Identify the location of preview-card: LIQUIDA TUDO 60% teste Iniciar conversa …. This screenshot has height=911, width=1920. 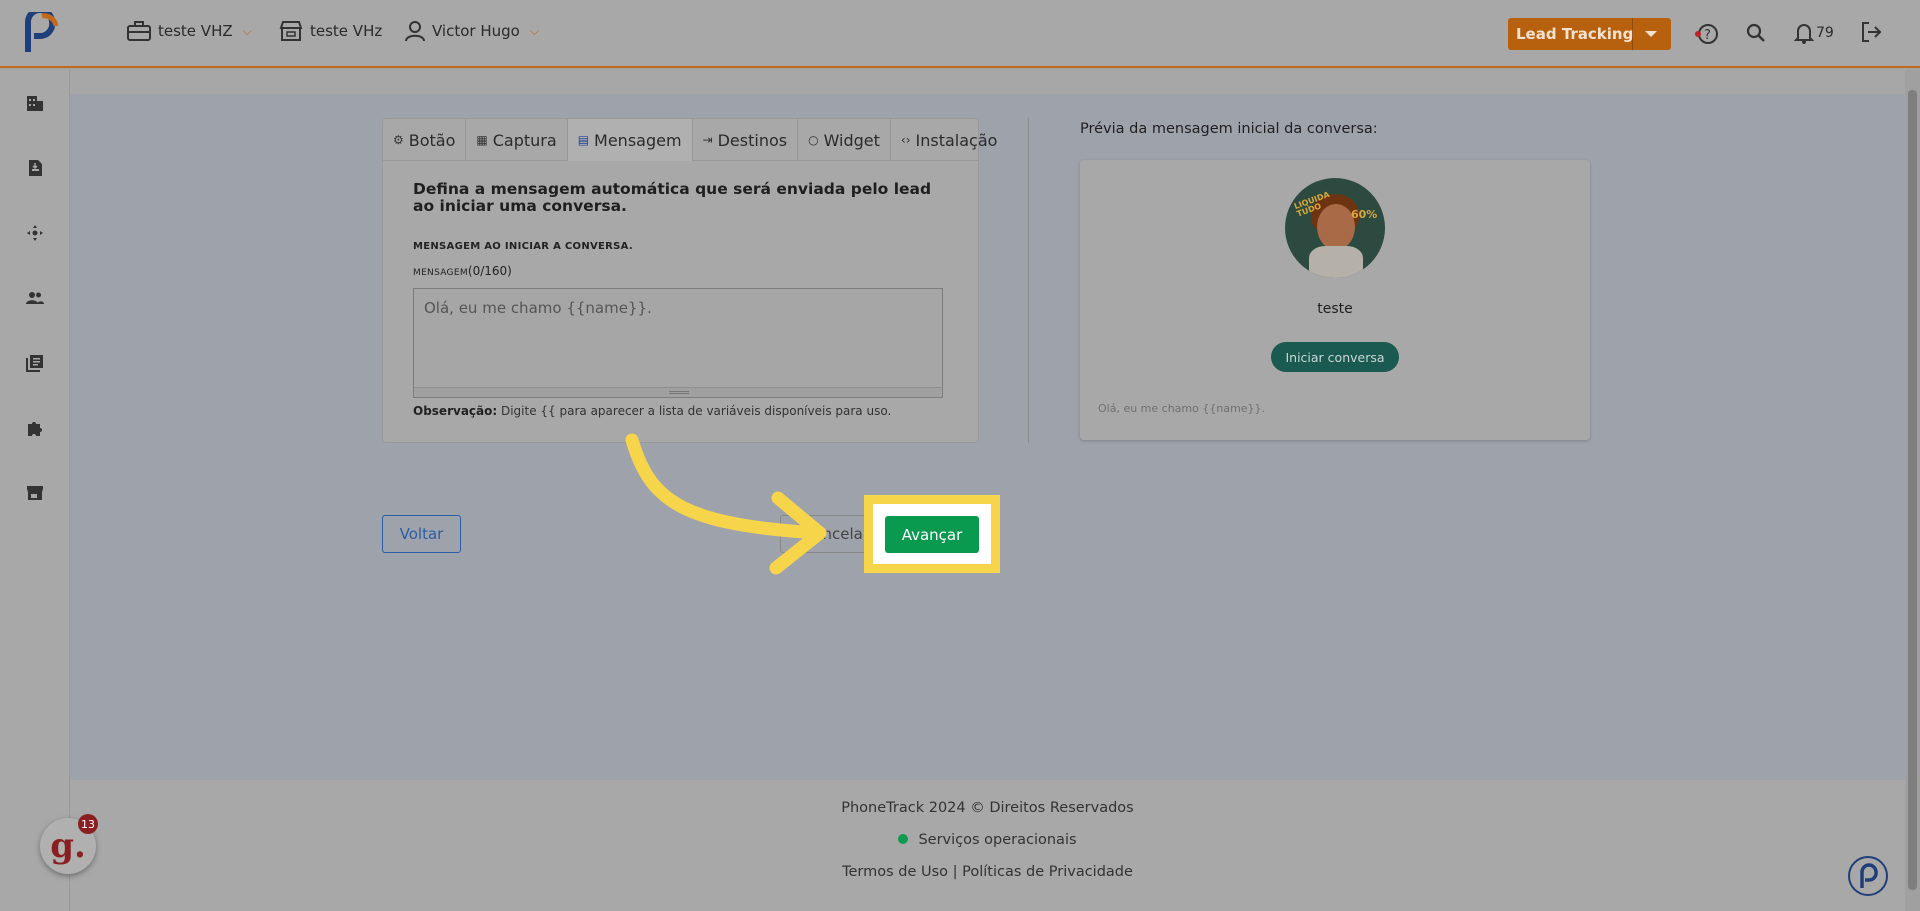
(1335, 300).